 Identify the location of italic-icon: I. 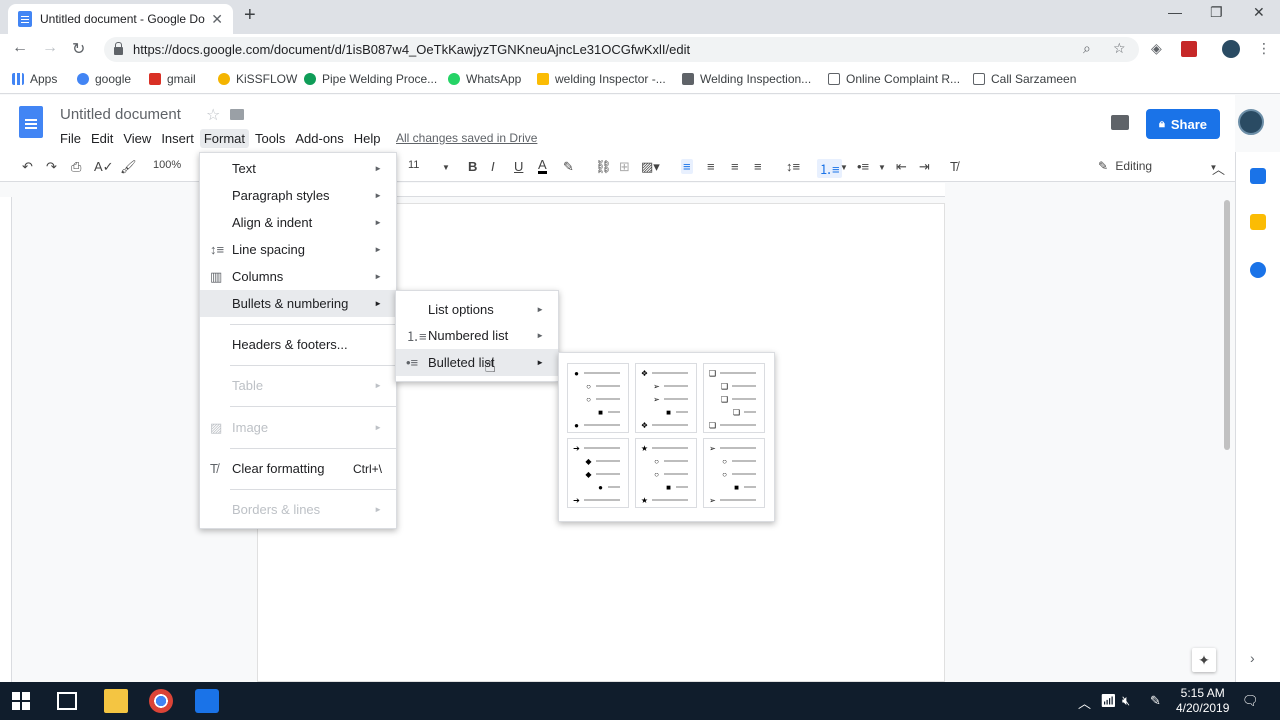
(493, 166).